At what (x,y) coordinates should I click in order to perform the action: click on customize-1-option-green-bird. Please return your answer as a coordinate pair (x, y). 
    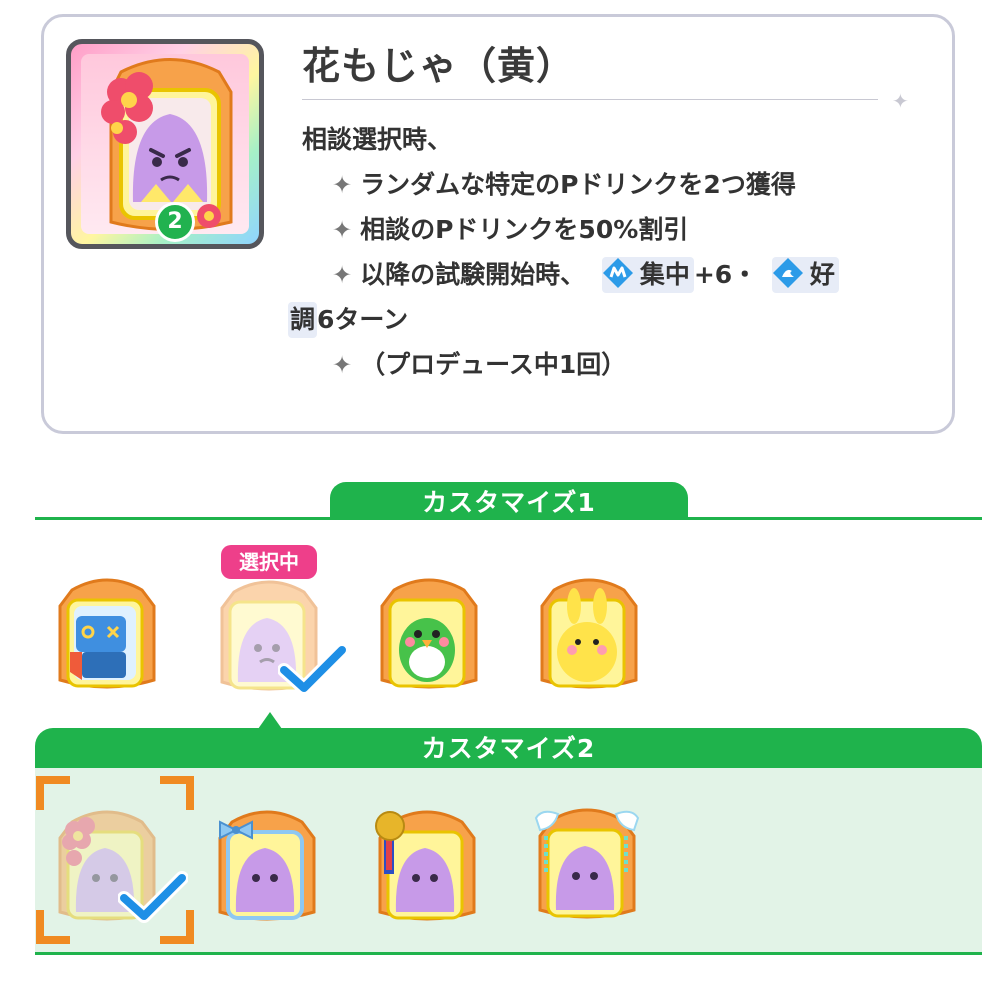
    Looking at the image, I should click on (430, 633).